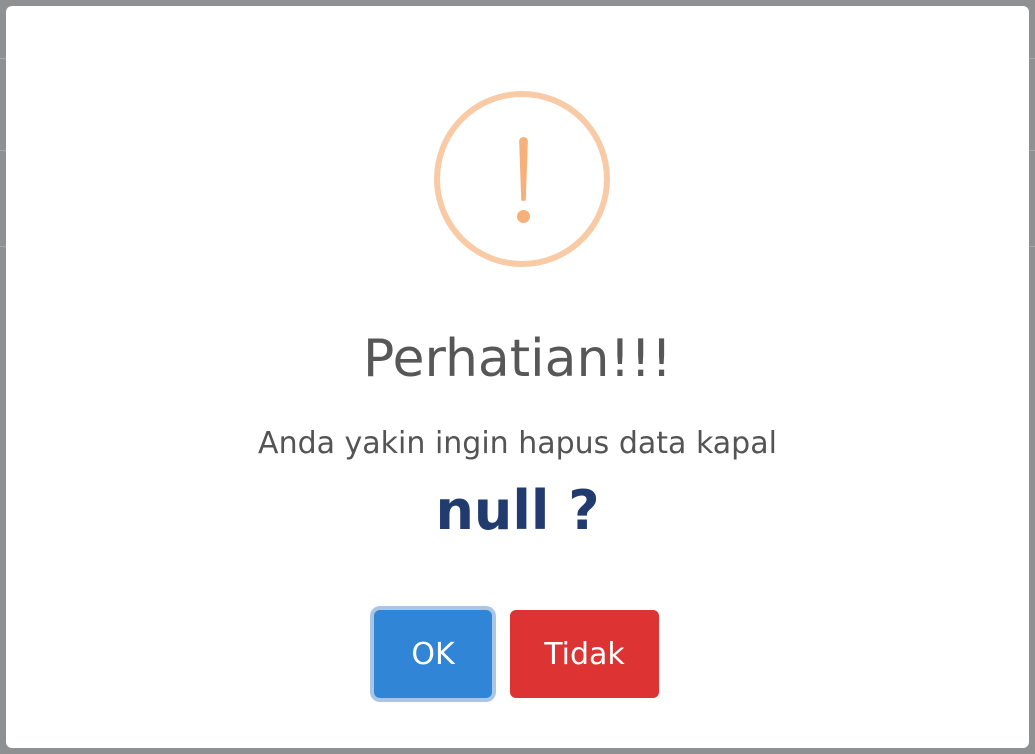 The image size is (1035, 754). What do you see at coordinates (523, 216) in the screenshot?
I see `exclamation-dot` at bounding box center [523, 216].